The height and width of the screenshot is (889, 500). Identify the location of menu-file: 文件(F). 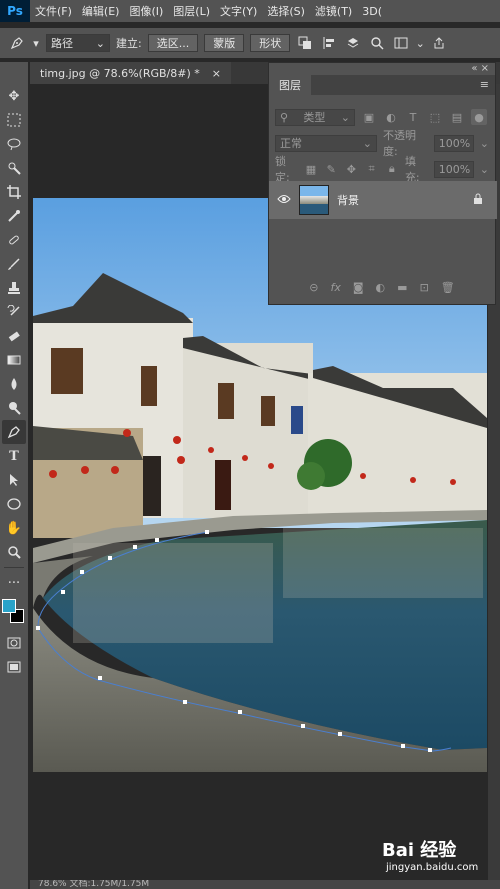
(53, 11).